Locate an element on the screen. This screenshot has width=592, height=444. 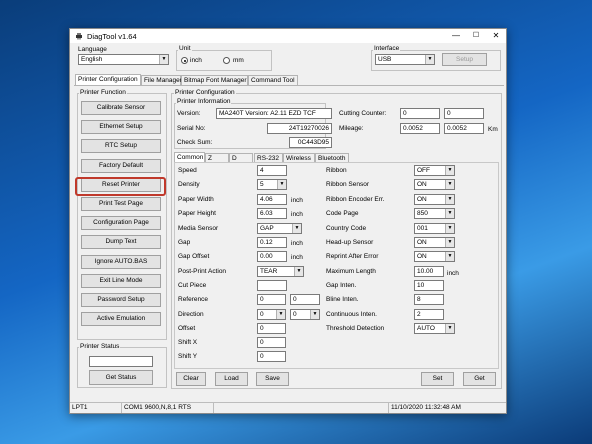
shift-y-field: 0 is located at coordinates (271, 356).